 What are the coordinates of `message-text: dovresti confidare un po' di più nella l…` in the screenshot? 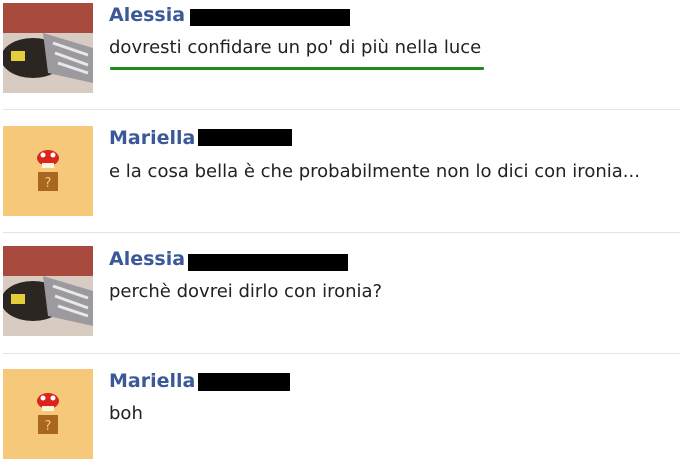 It's located at (295, 47).